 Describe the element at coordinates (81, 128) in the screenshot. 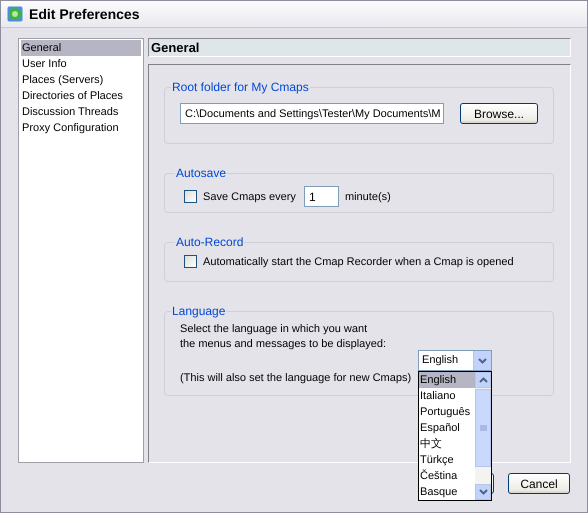

I see `category-item: Proxy Configuration` at that location.